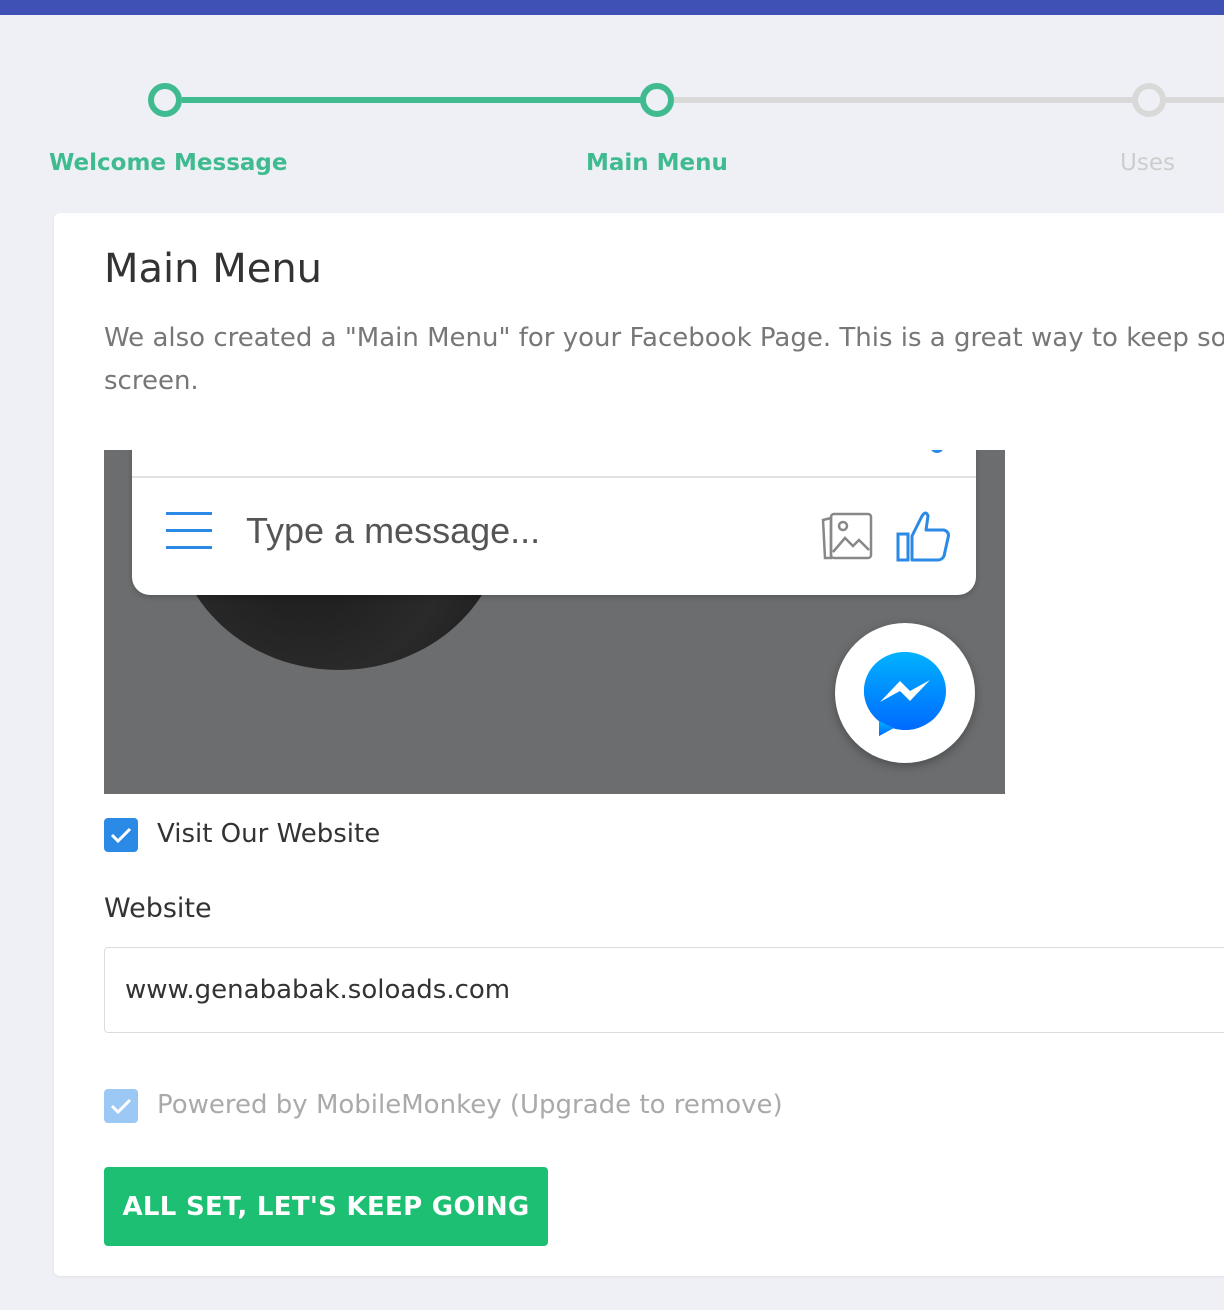 The height and width of the screenshot is (1310, 1224). Describe the element at coordinates (657, 163) in the screenshot. I see `step-label-main-menu: Main Menu` at that location.